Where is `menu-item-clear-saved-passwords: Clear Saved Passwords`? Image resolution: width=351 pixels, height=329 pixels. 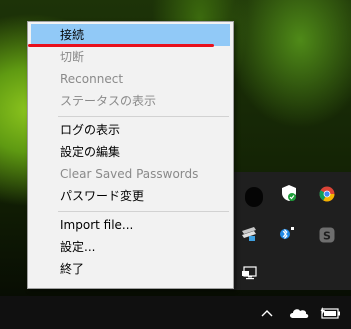
menu-item-clear-saved-passwords: Clear Saved Passwords is located at coordinates (130, 174).